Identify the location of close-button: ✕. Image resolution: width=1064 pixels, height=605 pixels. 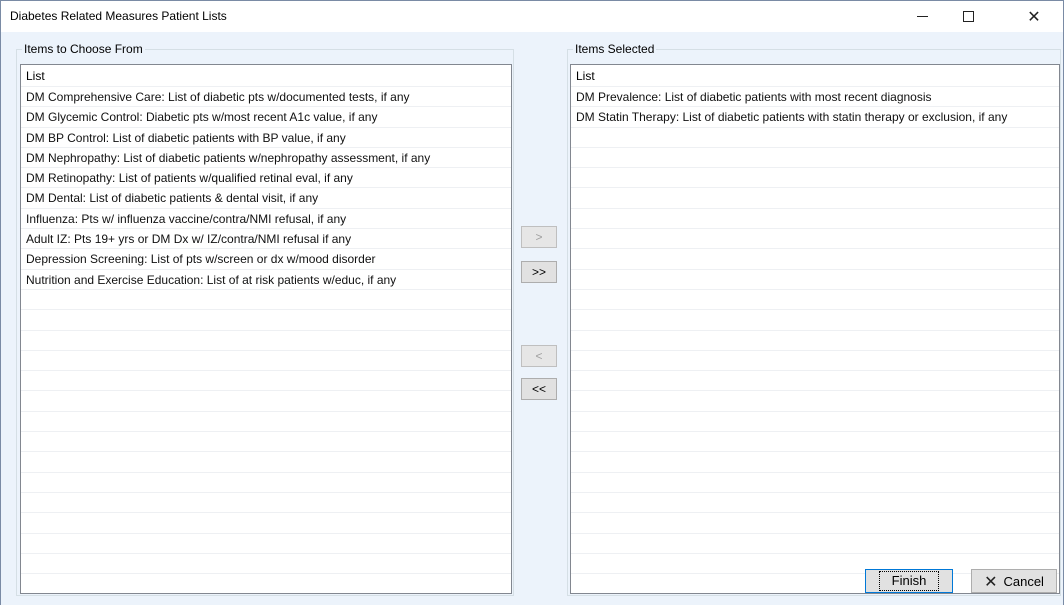
(1034, 16).